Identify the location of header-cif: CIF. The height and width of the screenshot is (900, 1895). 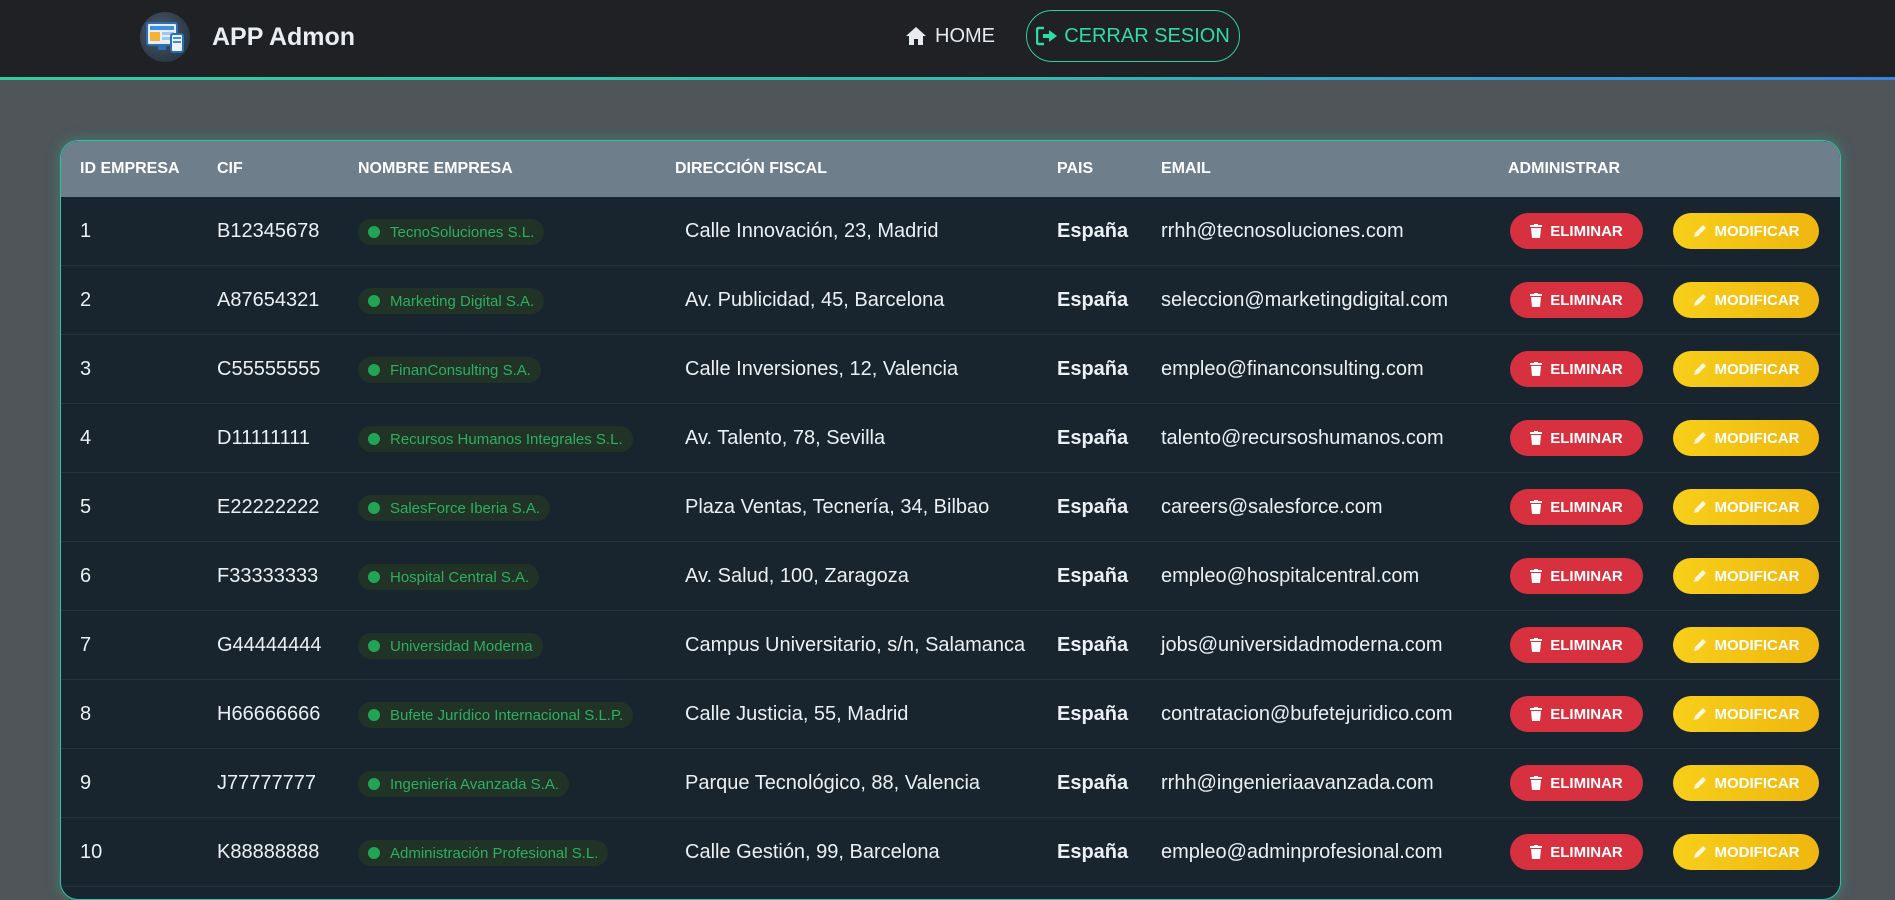
(230, 169).